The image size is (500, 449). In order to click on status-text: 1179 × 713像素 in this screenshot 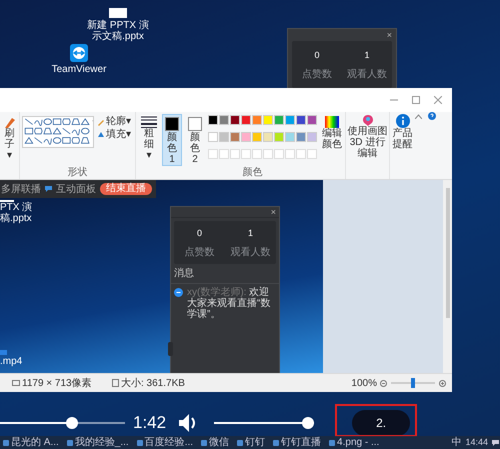, I will do `click(57, 383)`.